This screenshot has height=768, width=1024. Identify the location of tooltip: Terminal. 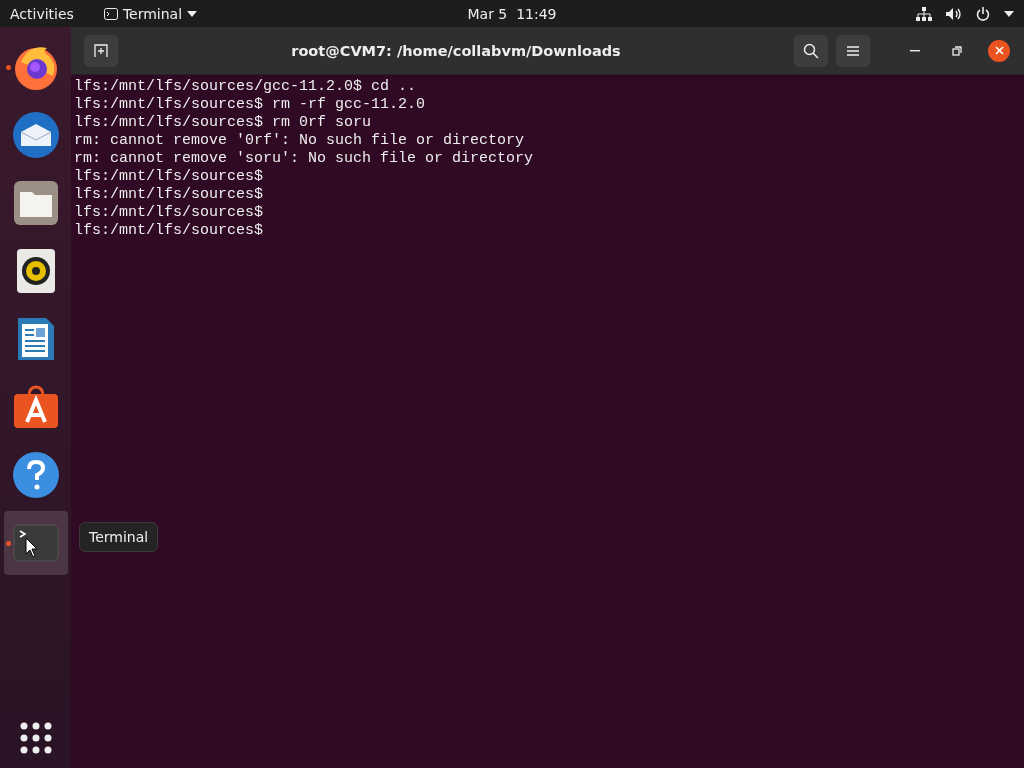
(119, 537).